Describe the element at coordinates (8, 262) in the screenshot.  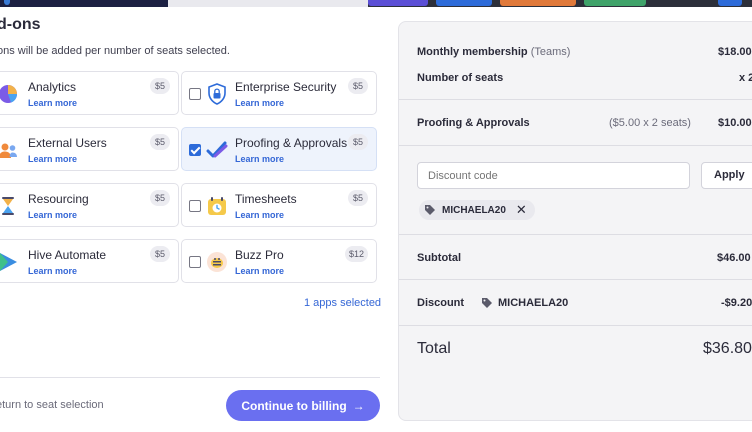
I see `play-triangle-icon` at that location.